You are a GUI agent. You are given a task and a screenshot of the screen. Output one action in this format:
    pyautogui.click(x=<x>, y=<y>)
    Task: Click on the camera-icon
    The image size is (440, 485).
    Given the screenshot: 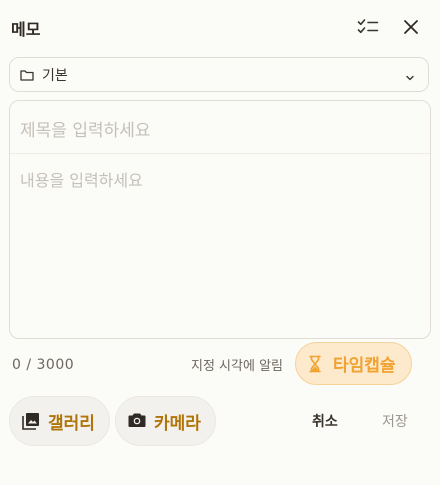 What is the action you would take?
    pyautogui.click(x=137, y=421)
    